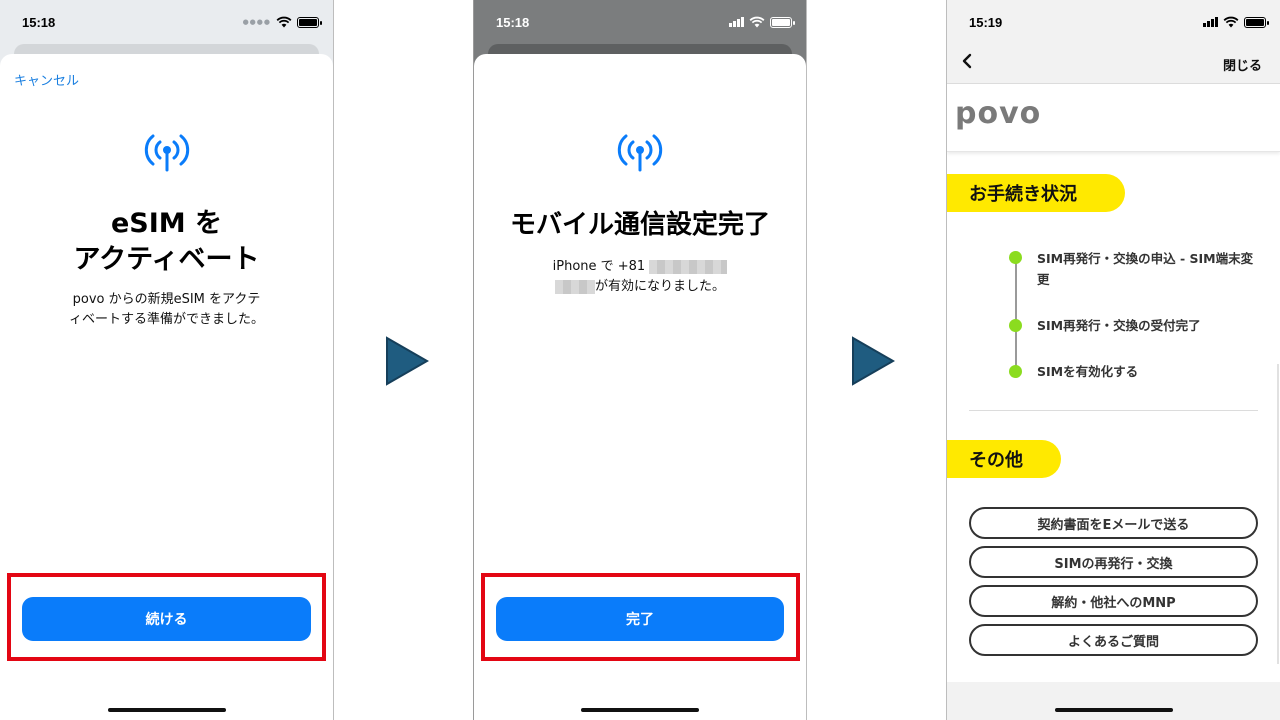  I want to click on status-heading: お手続き状況, so click(1036, 193).